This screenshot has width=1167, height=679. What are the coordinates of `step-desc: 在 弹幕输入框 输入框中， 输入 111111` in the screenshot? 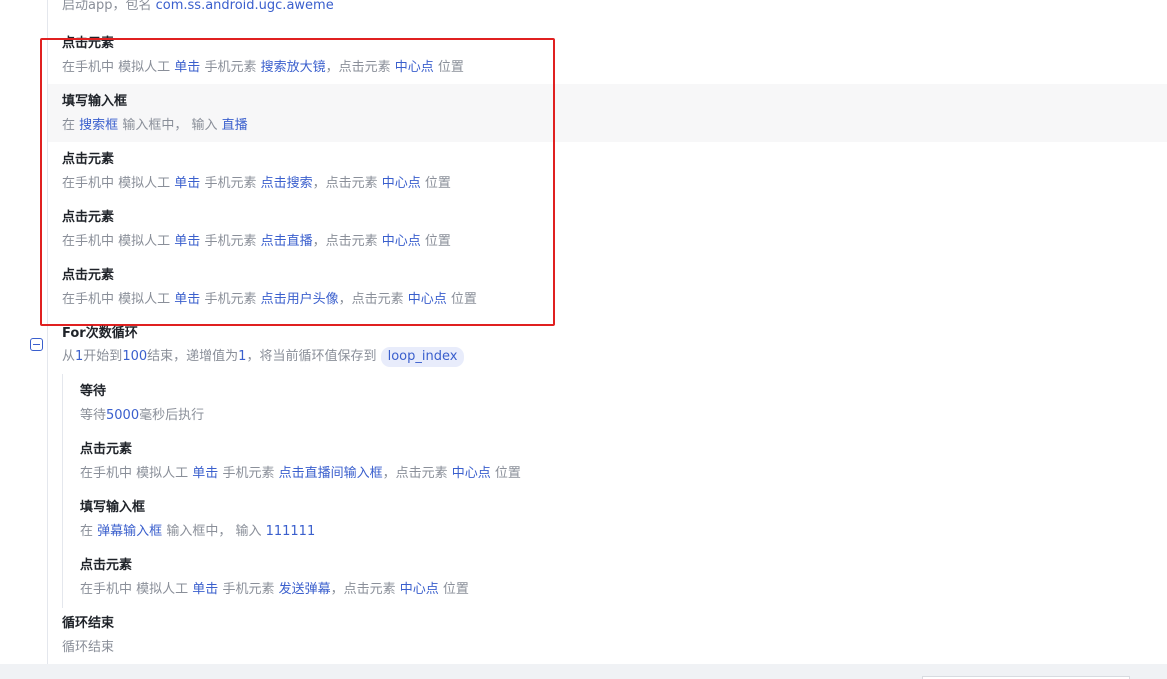 It's located at (580, 532).